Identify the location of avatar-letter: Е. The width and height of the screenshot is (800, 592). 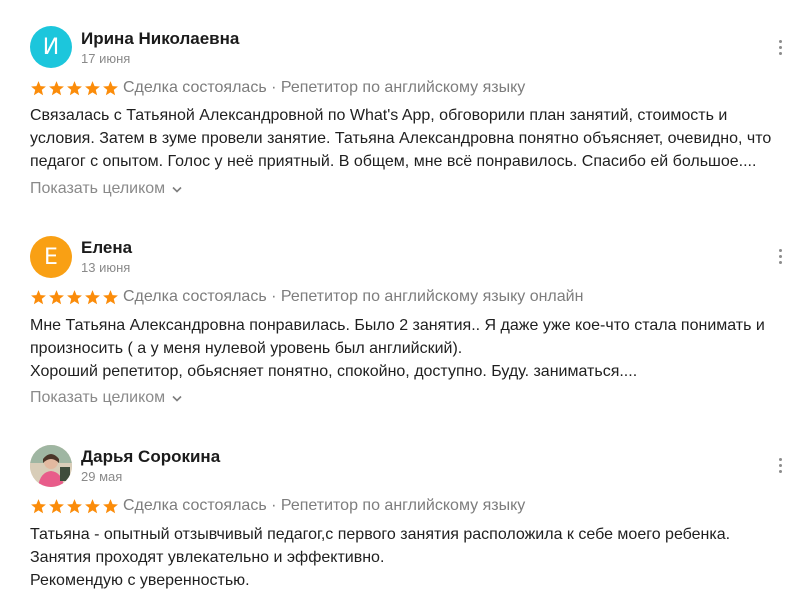
(51, 257).